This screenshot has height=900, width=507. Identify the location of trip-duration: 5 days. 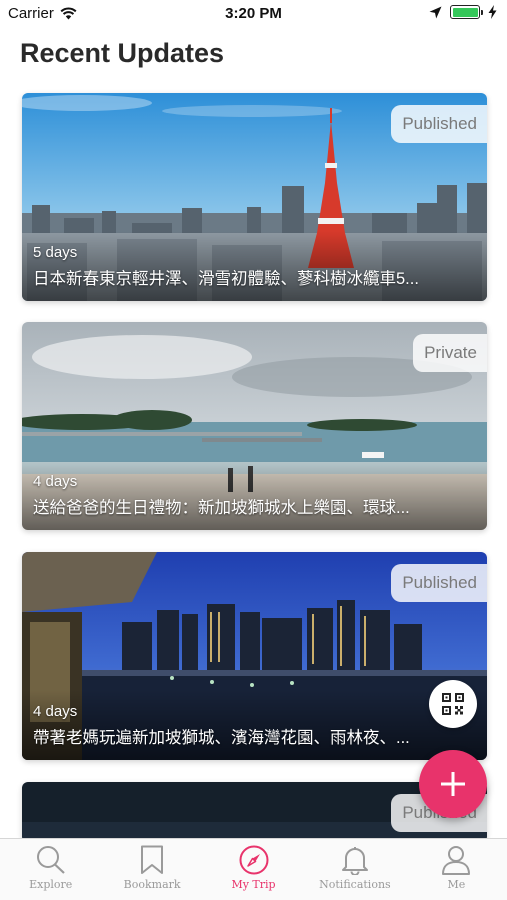
(55, 252).